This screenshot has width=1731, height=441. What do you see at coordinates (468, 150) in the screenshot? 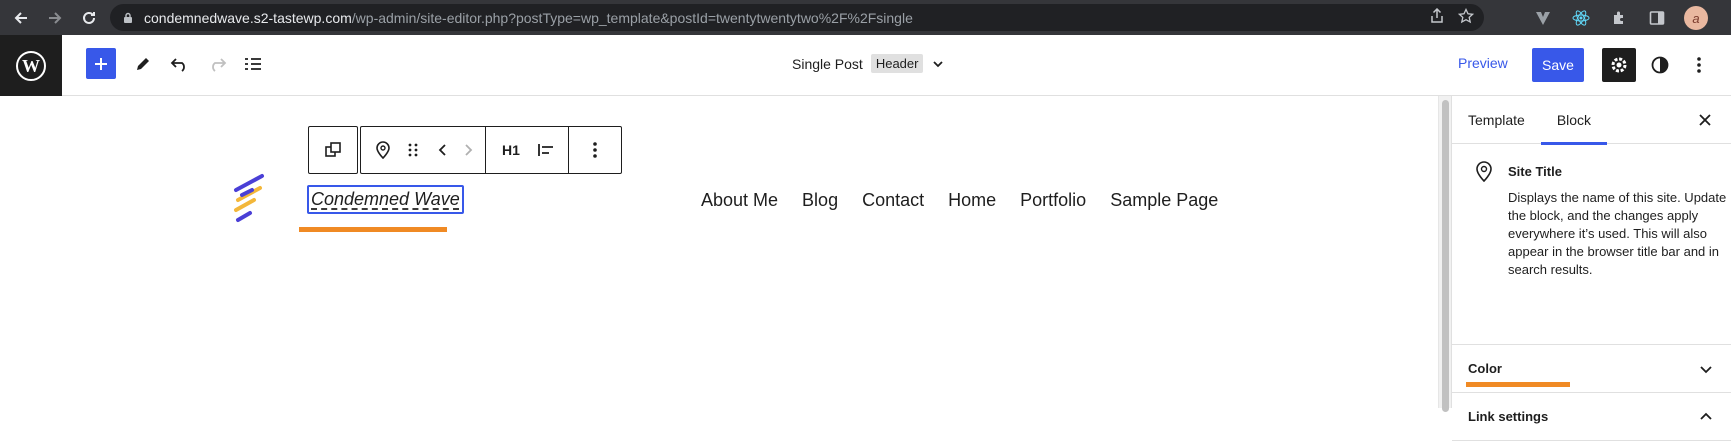
I see `move-right-chevron-icon` at bounding box center [468, 150].